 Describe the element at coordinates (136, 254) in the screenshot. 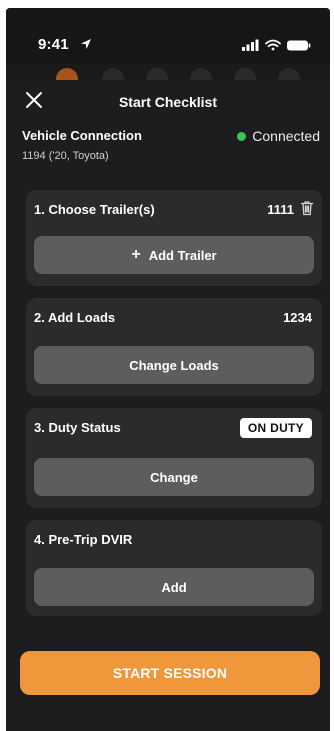

I see `plus-icon: +` at that location.